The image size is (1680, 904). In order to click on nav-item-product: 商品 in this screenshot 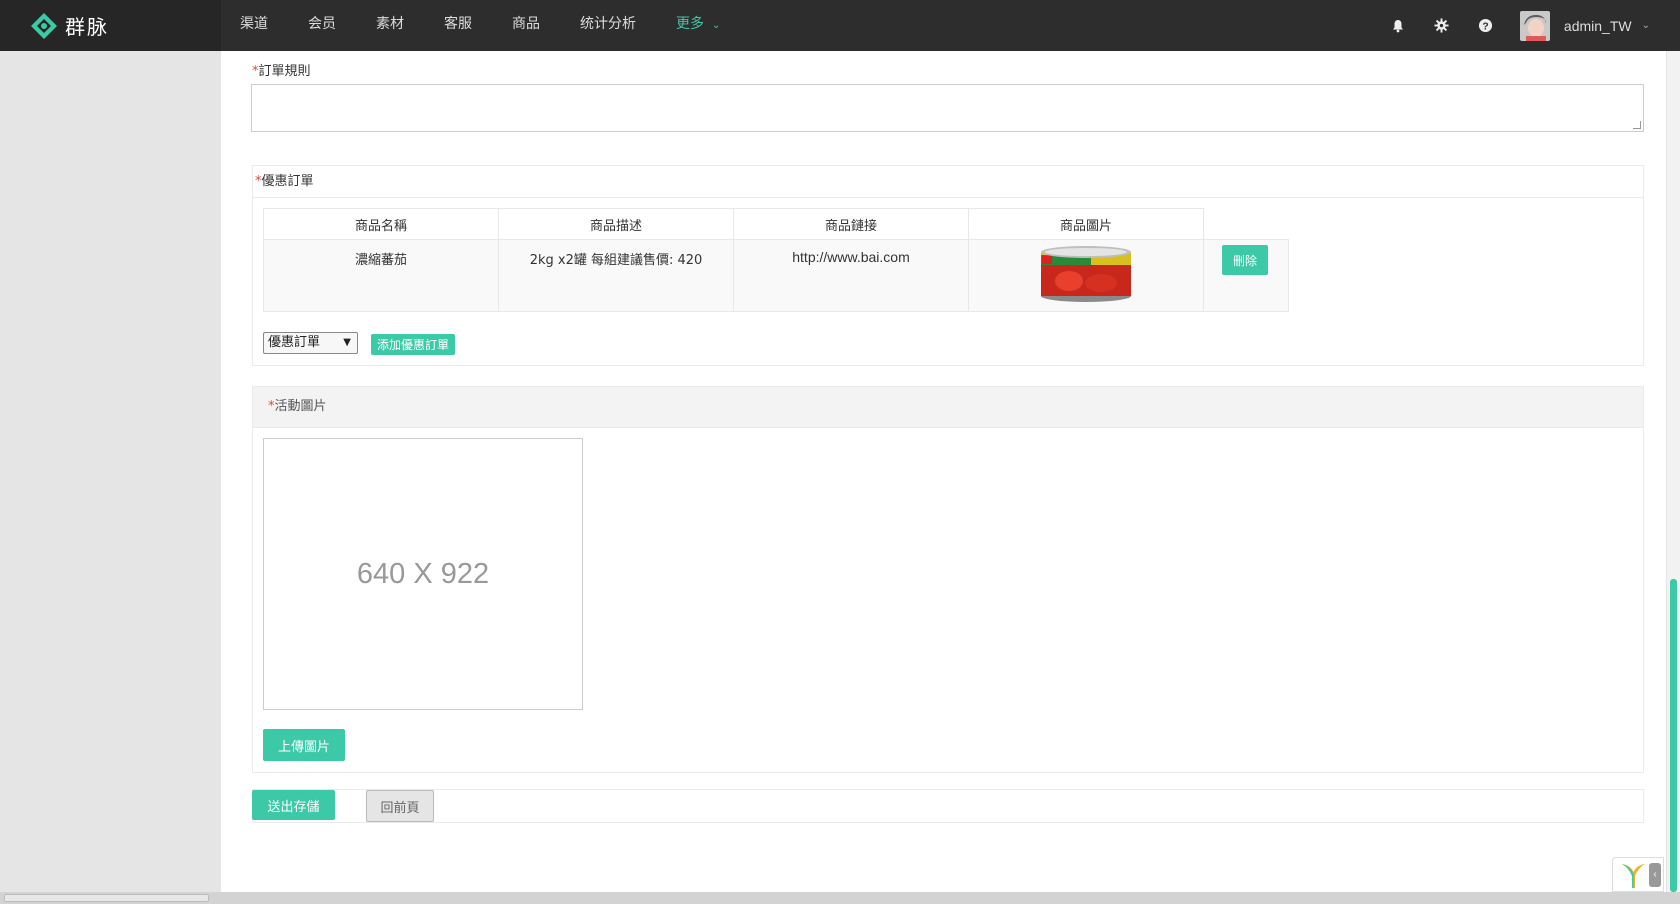, I will do `click(526, 25)`.